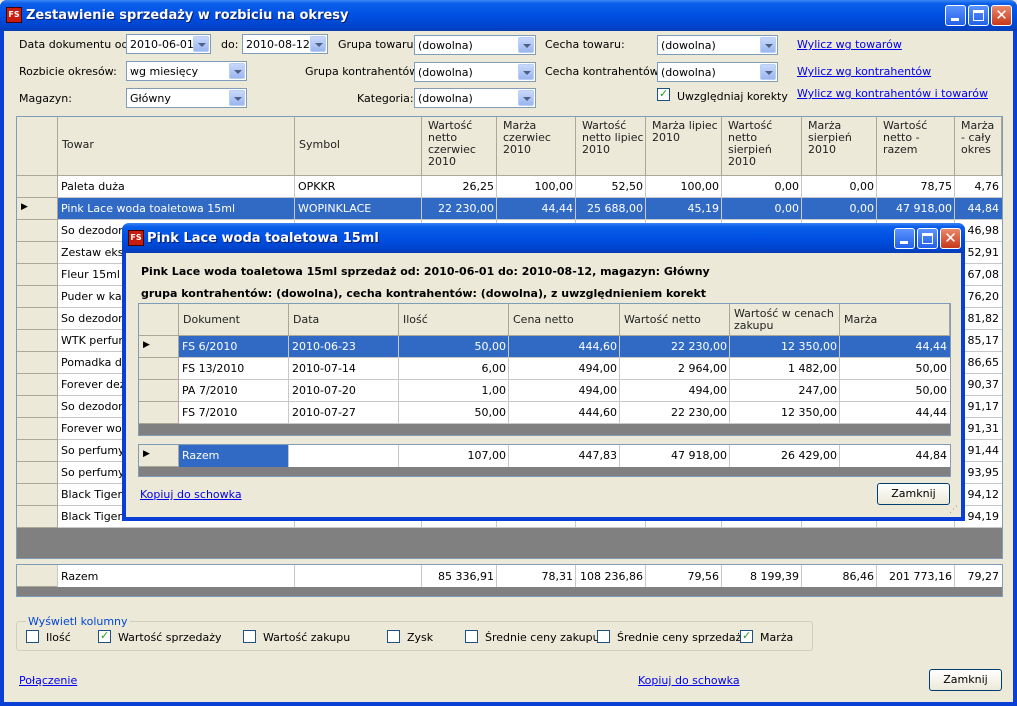 The width and height of the screenshot is (1017, 706). I want to click on document-cell: 1,00, so click(494, 390).